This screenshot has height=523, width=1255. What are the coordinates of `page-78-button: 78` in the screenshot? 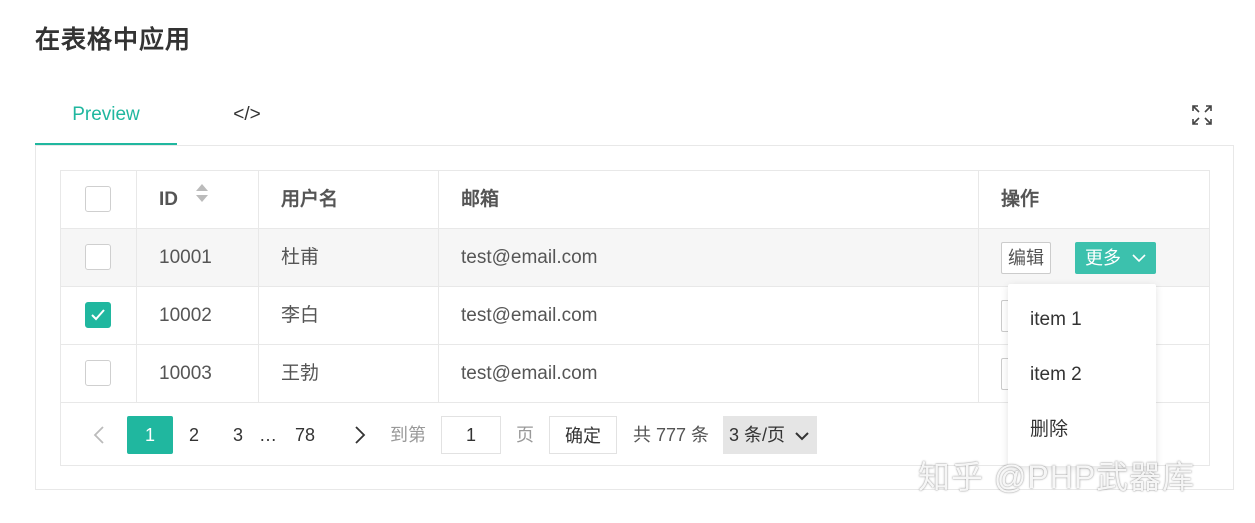 It's located at (305, 435).